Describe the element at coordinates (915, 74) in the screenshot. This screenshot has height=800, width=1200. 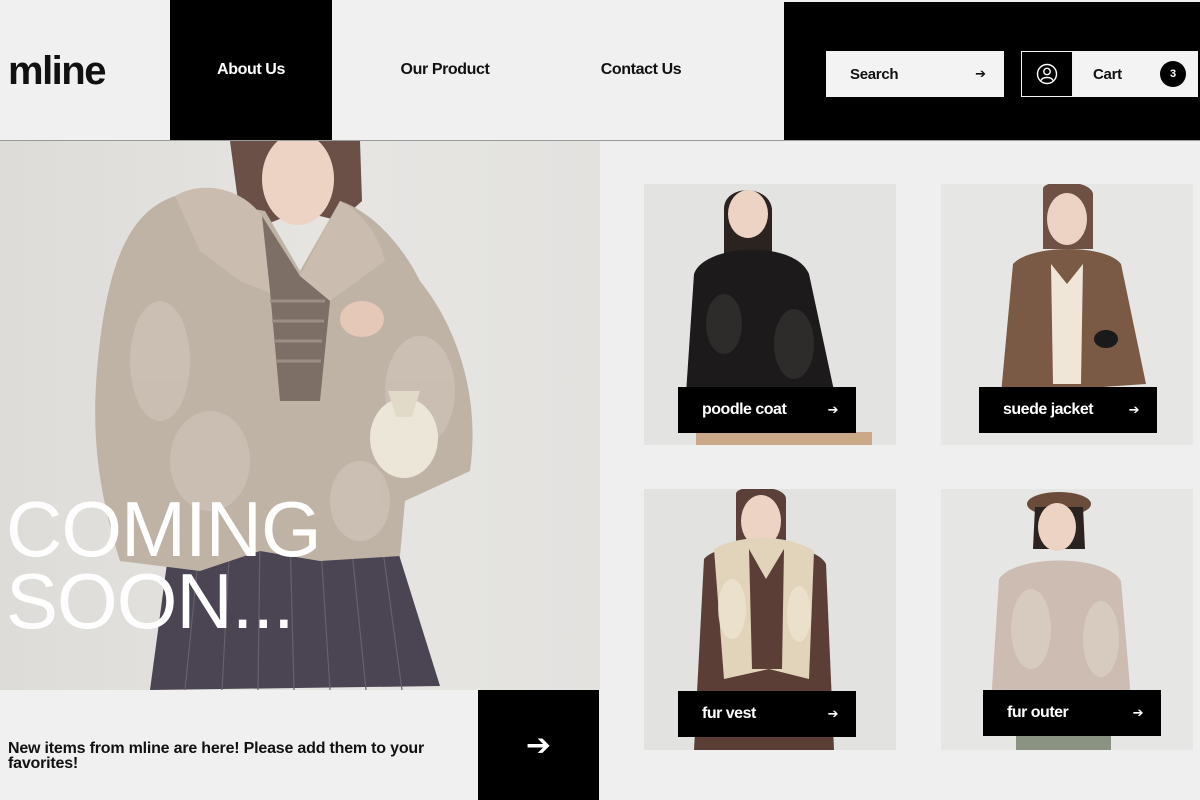
I see `search-button: Search ➔` at that location.